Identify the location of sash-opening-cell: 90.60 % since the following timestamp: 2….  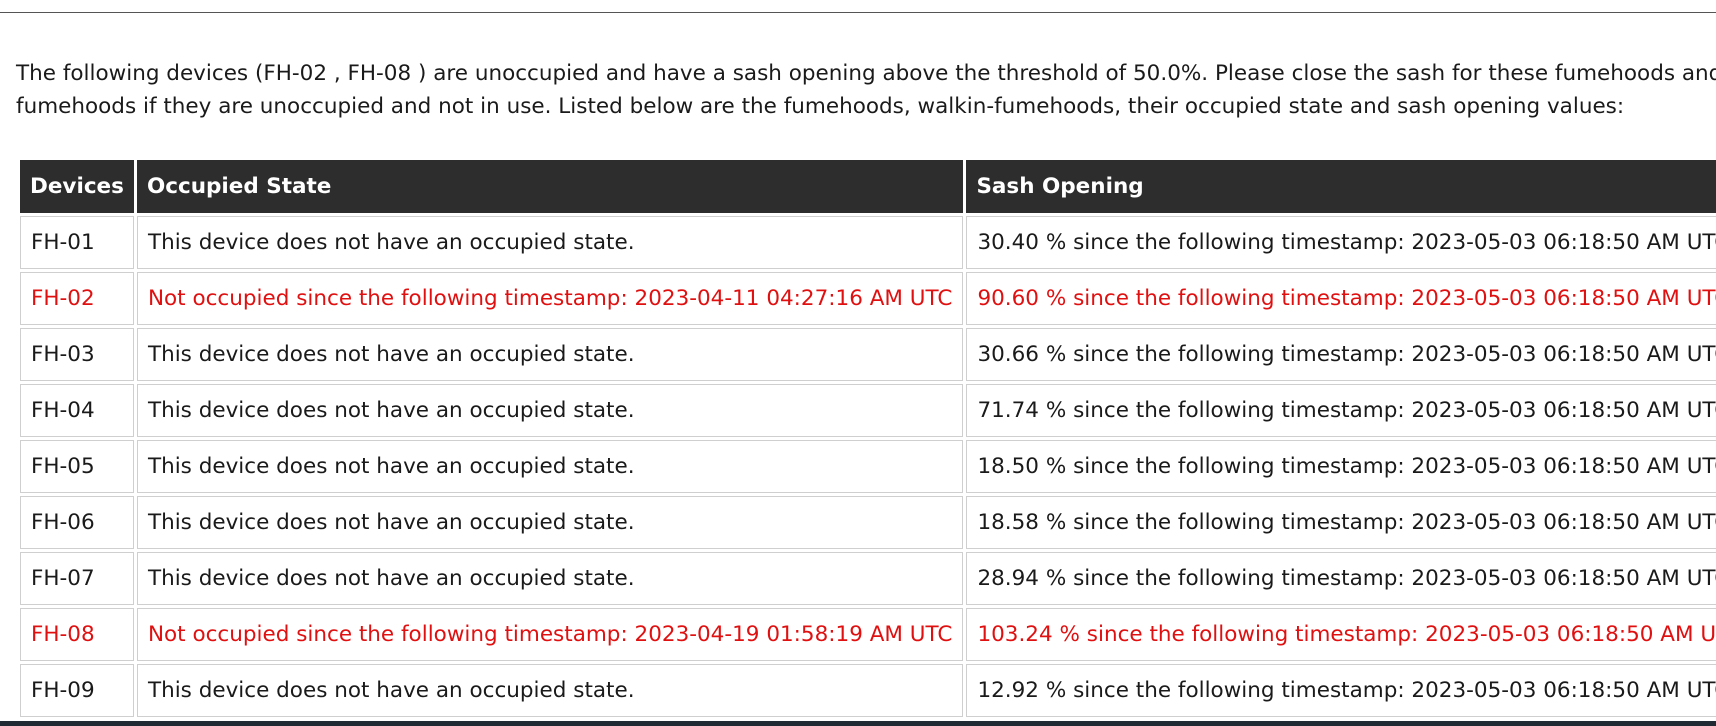
(1341, 298).